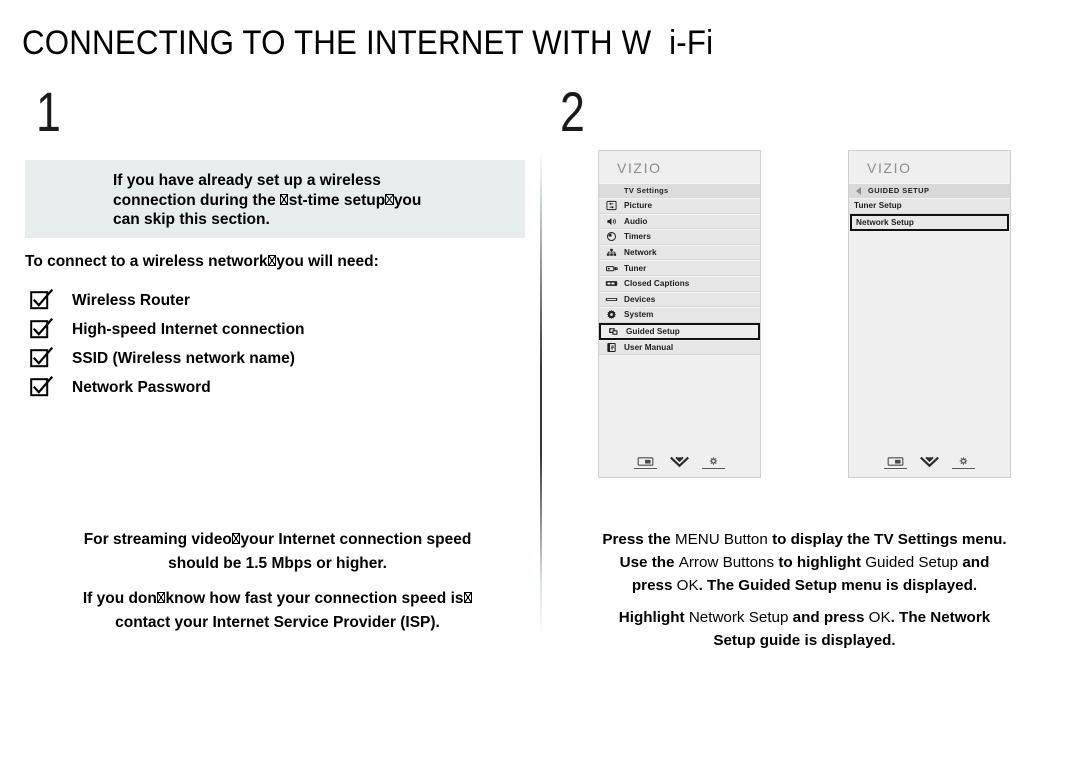 Image resolution: width=1080 pixels, height=761 pixels. I want to click on instr-text: to display the TV Settings menu., so click(889, 539).